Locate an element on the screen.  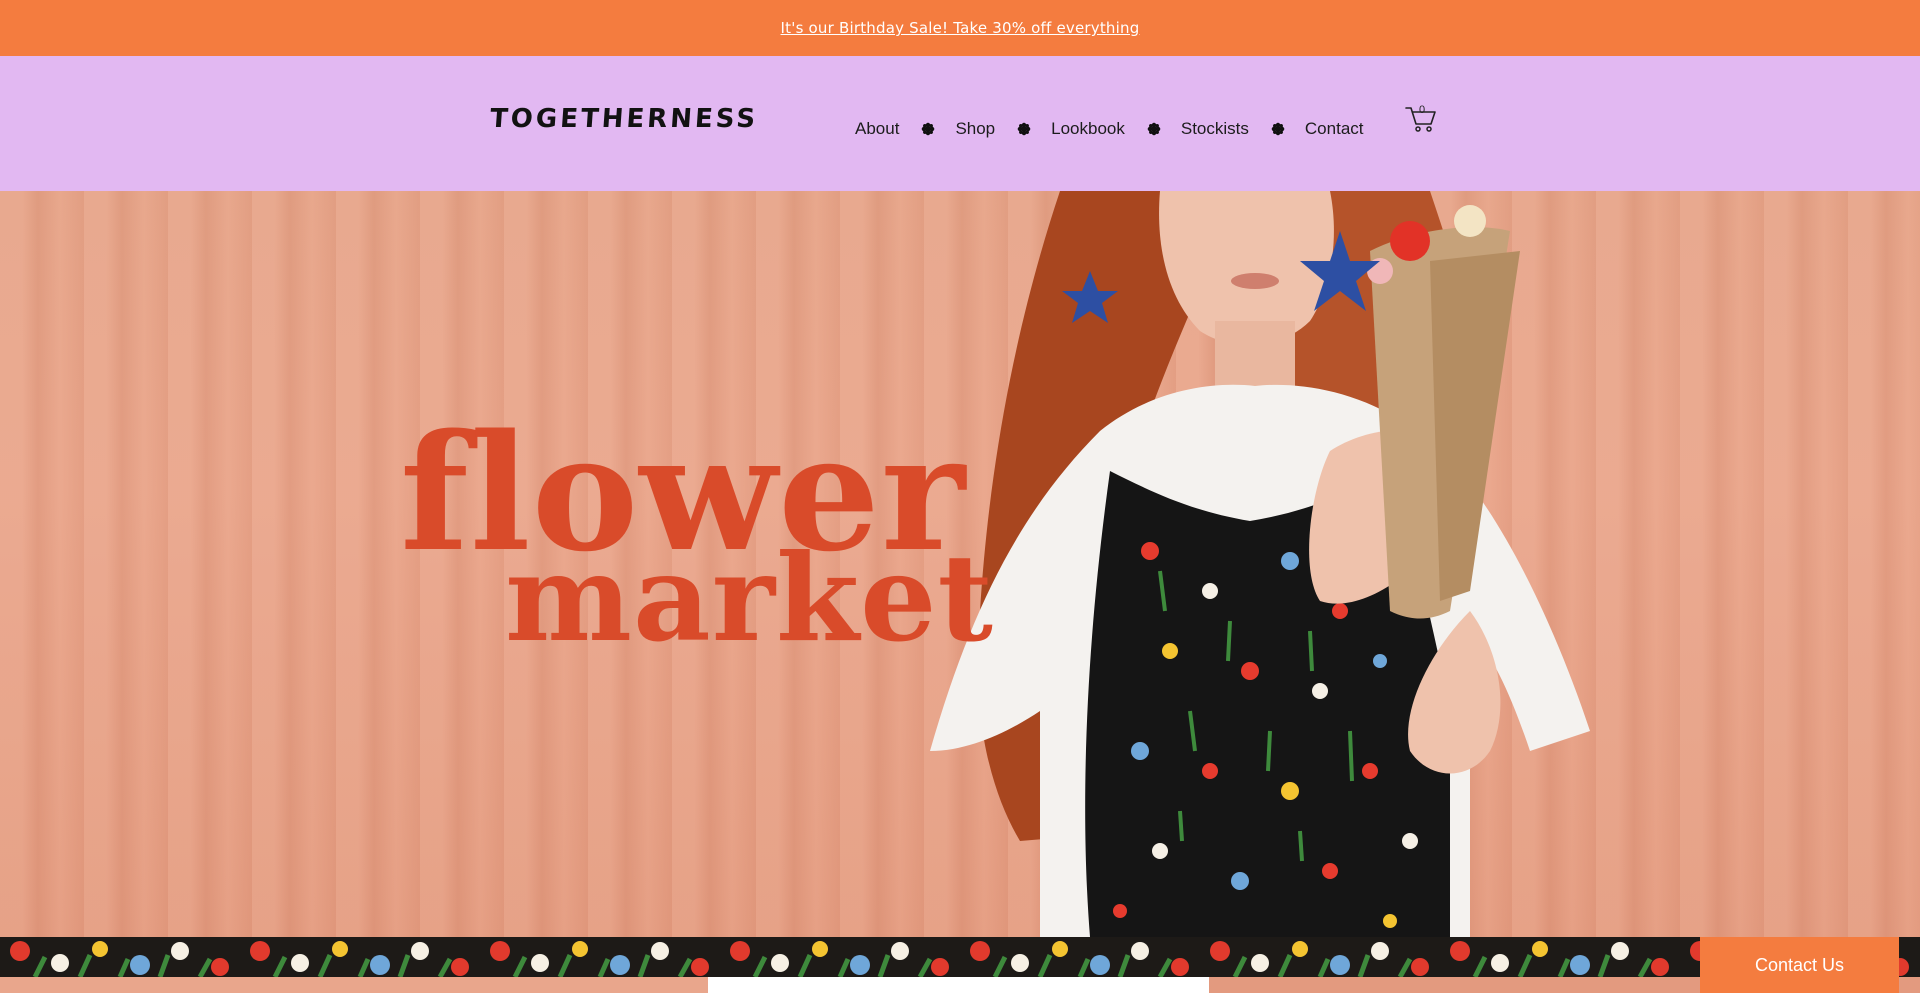
nav-item-stockists: Stockists is located at coordinates (1215, 129).